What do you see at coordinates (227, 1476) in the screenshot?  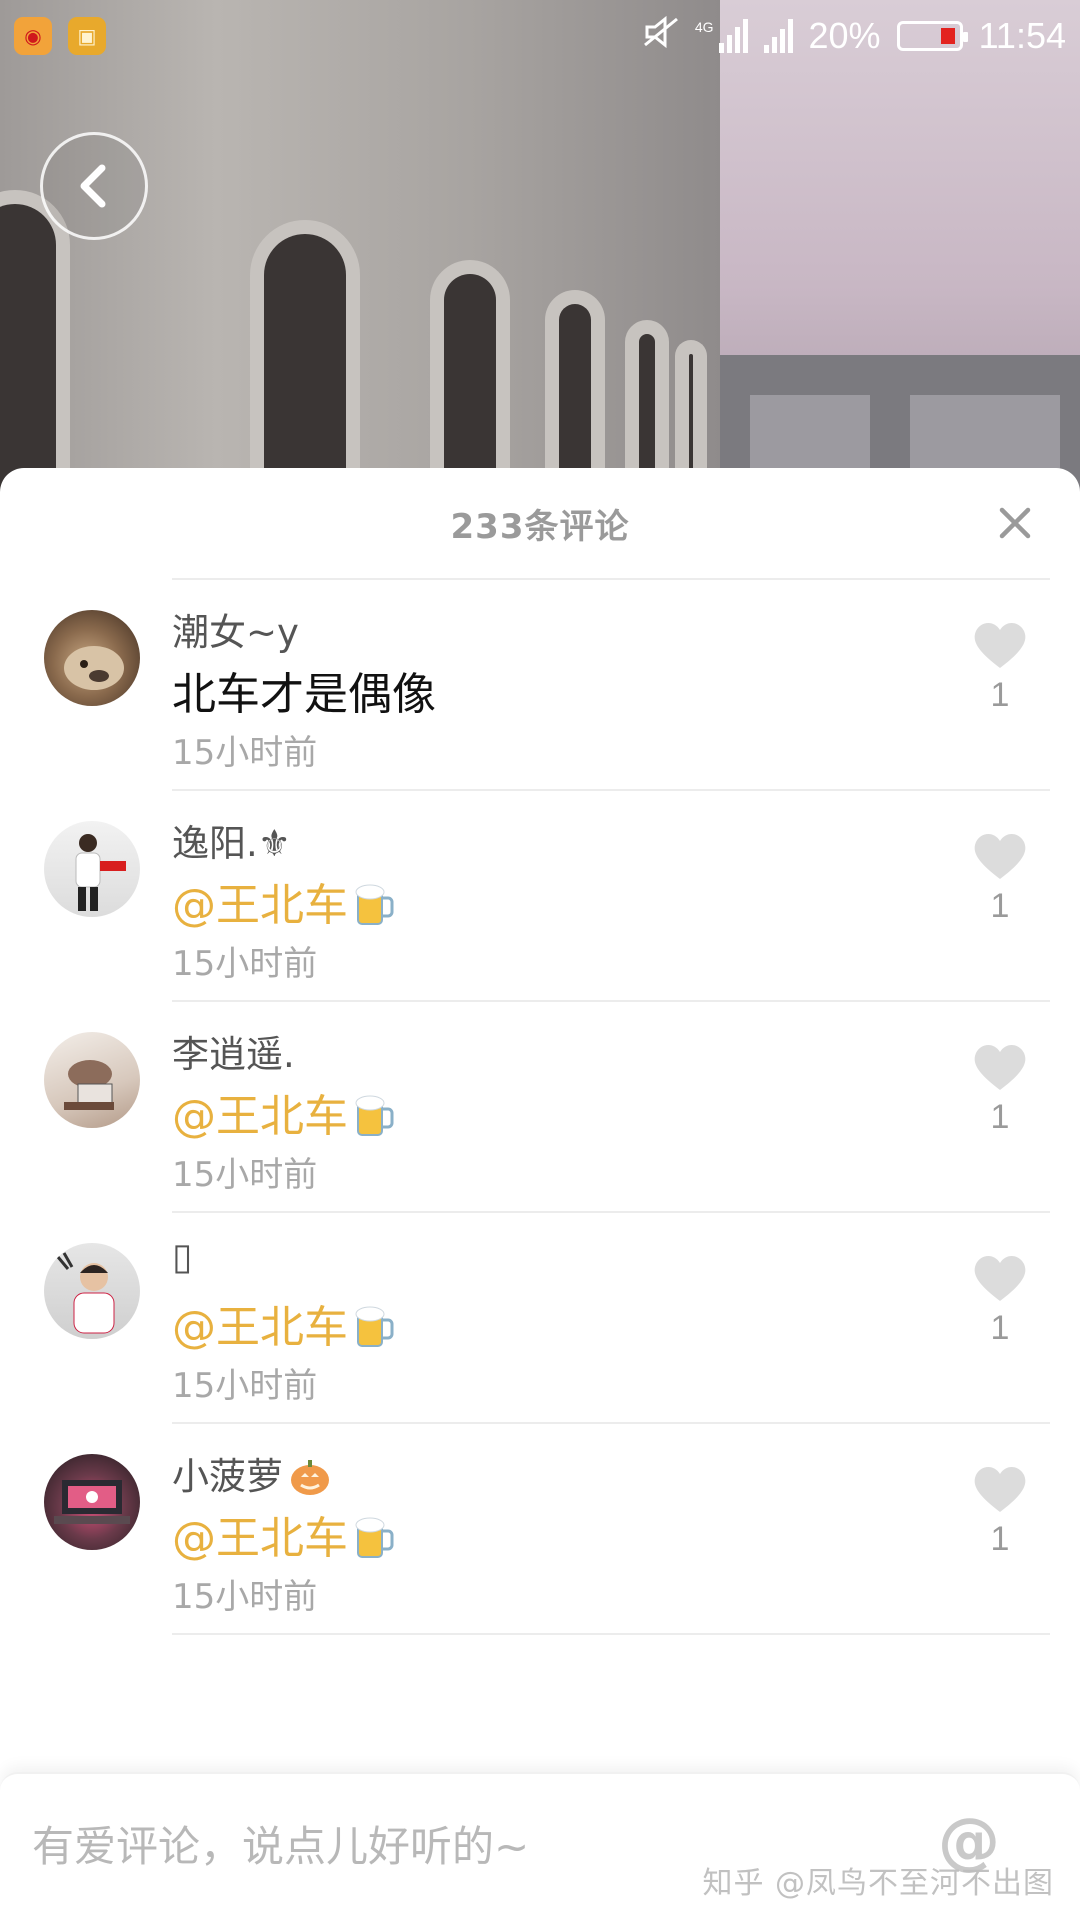 I see `username-text: 小菠萝` at bounding box center [227, 1476].